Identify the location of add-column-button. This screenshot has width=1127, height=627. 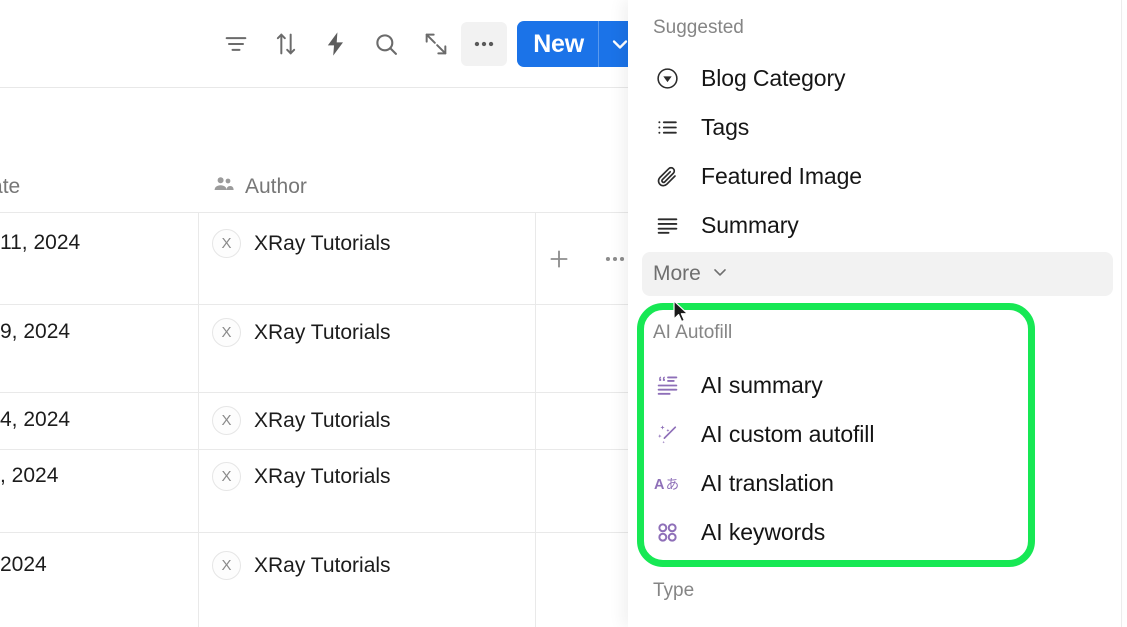
(559, 258).